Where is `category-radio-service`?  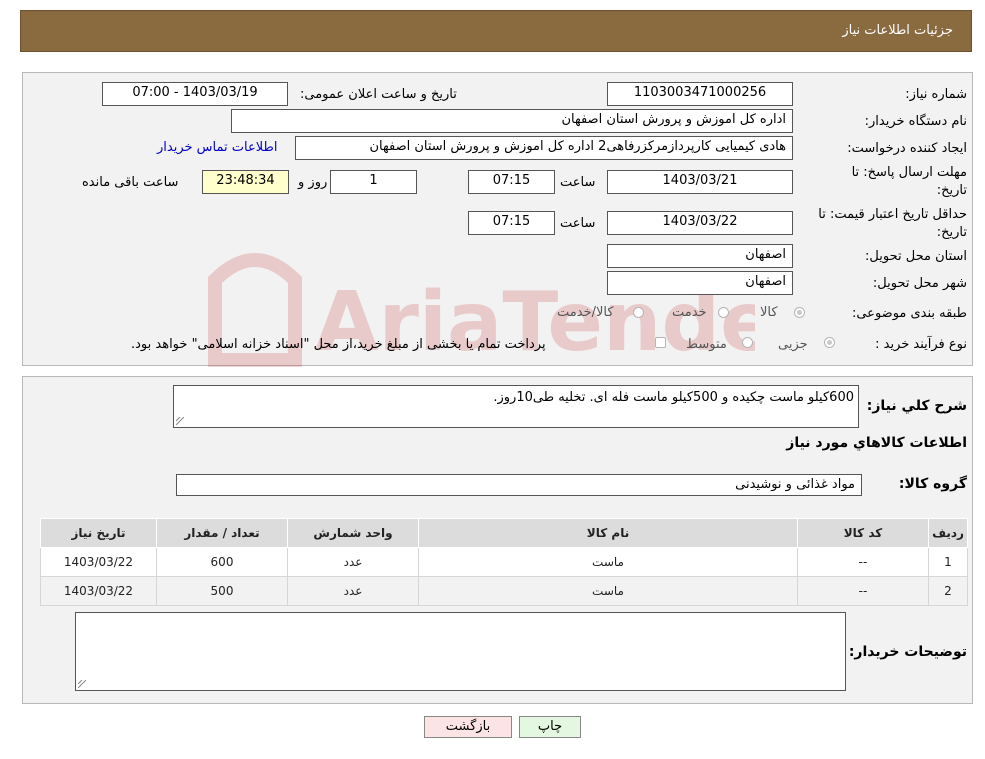
category-radio-service is located at coordinates (723, 312).